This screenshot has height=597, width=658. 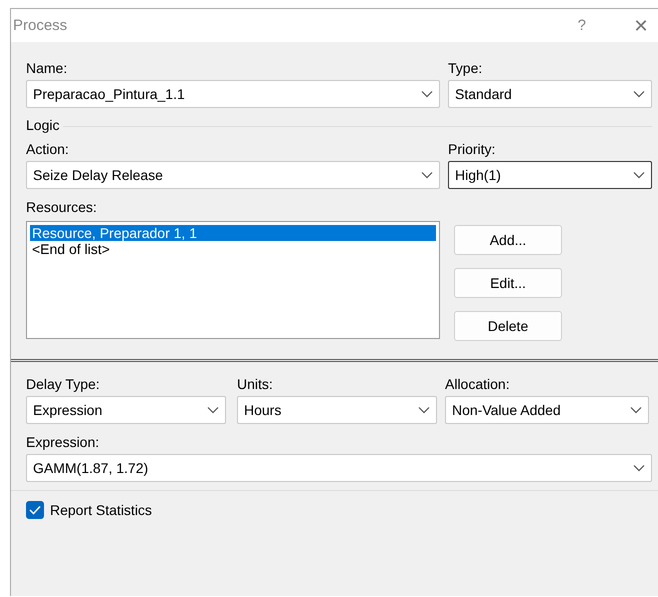 I want to click on checkmark-icon, so click(x=35, y=510).